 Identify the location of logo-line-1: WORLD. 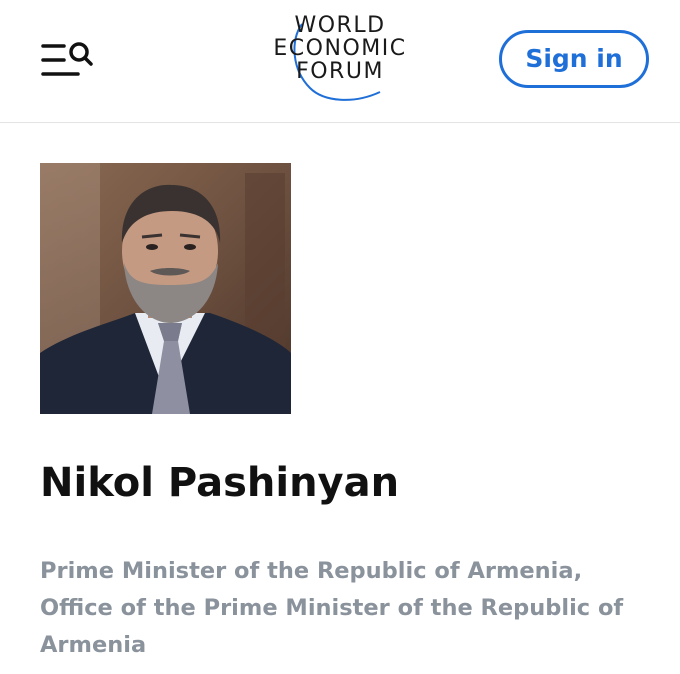
(340, 25).